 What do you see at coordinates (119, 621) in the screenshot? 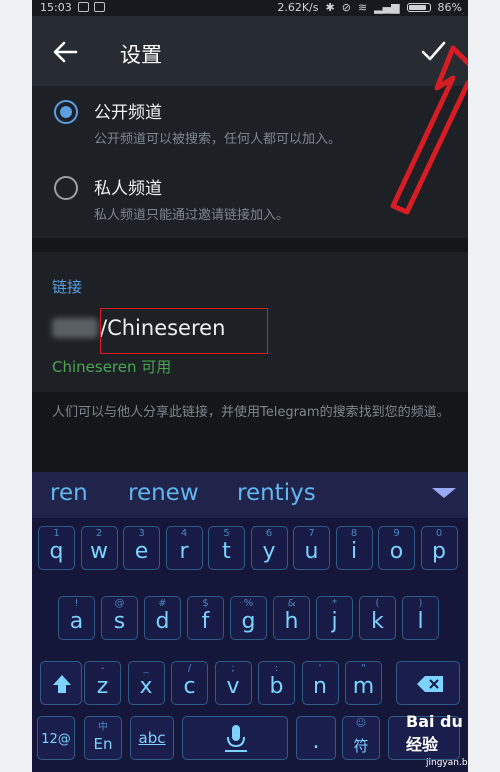
I see `key-label: s` at bounding box center [119, 621].